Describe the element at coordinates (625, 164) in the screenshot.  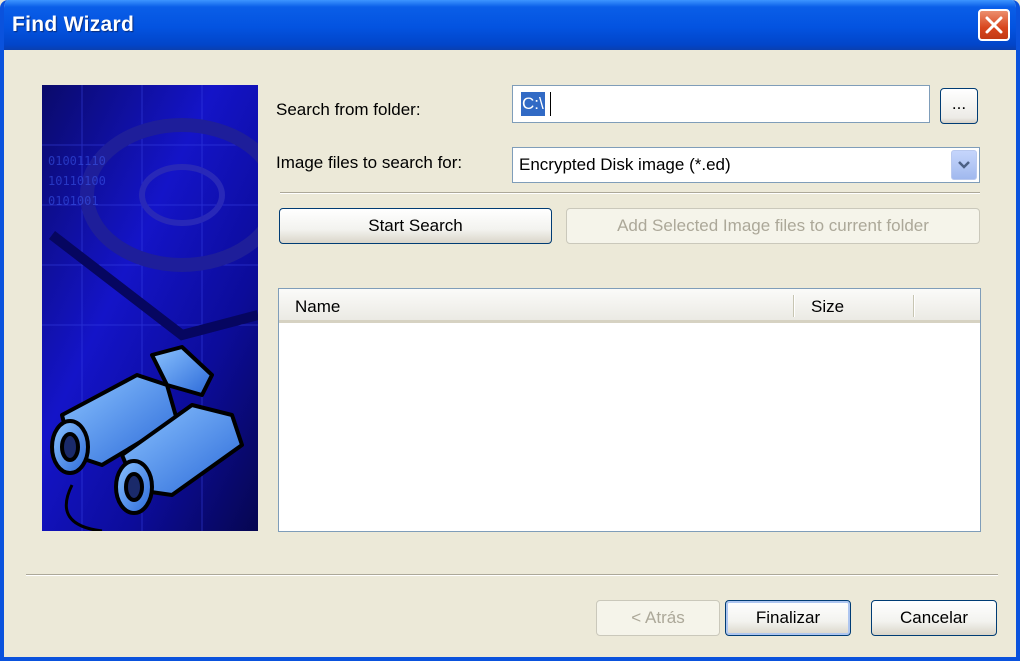
I see `image-type-value: Encrypted Disk image (*.ed)` at that location.